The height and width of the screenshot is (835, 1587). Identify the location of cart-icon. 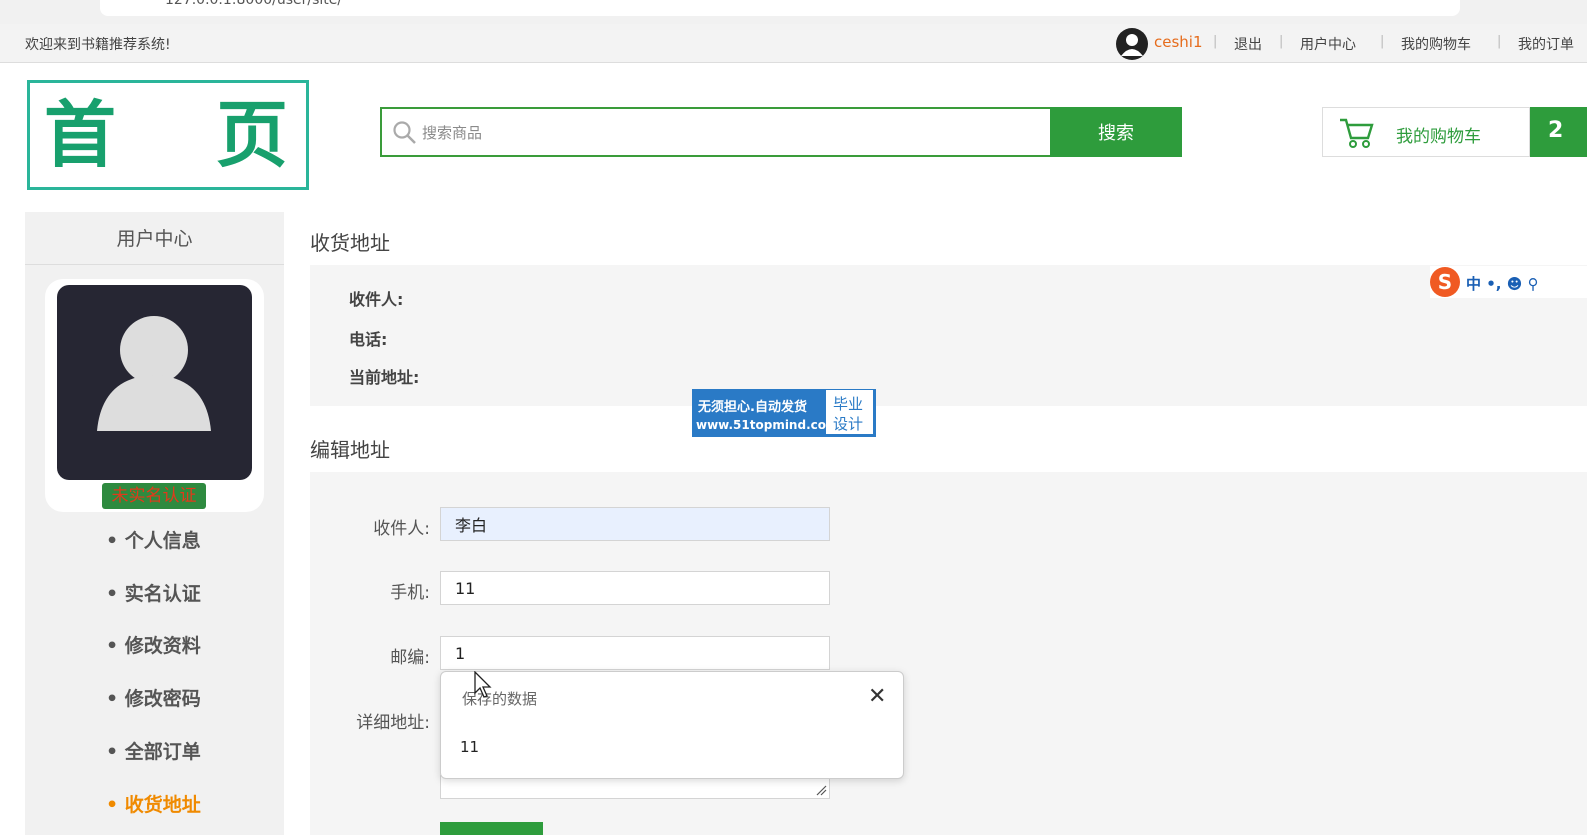
(1356, 135).